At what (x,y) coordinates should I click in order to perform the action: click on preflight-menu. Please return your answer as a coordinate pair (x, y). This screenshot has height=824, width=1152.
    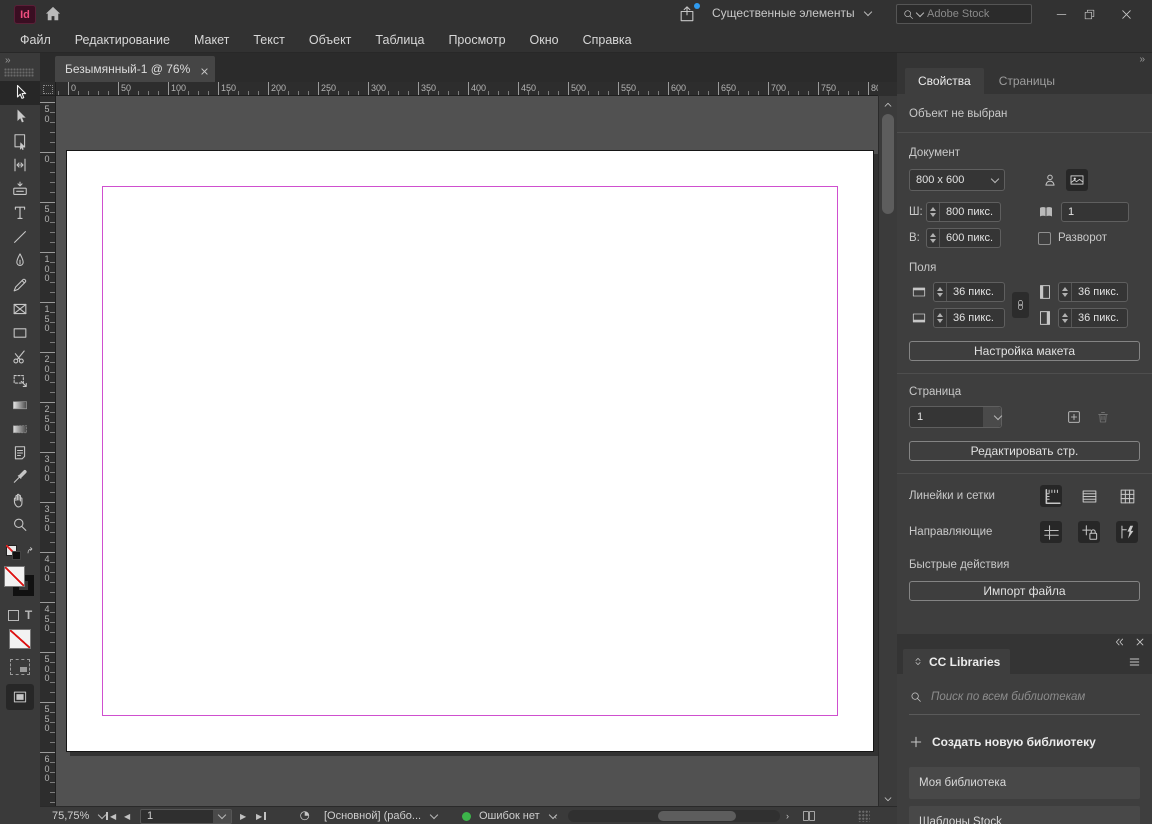
    Looking at the image, I should click on (305, 815).